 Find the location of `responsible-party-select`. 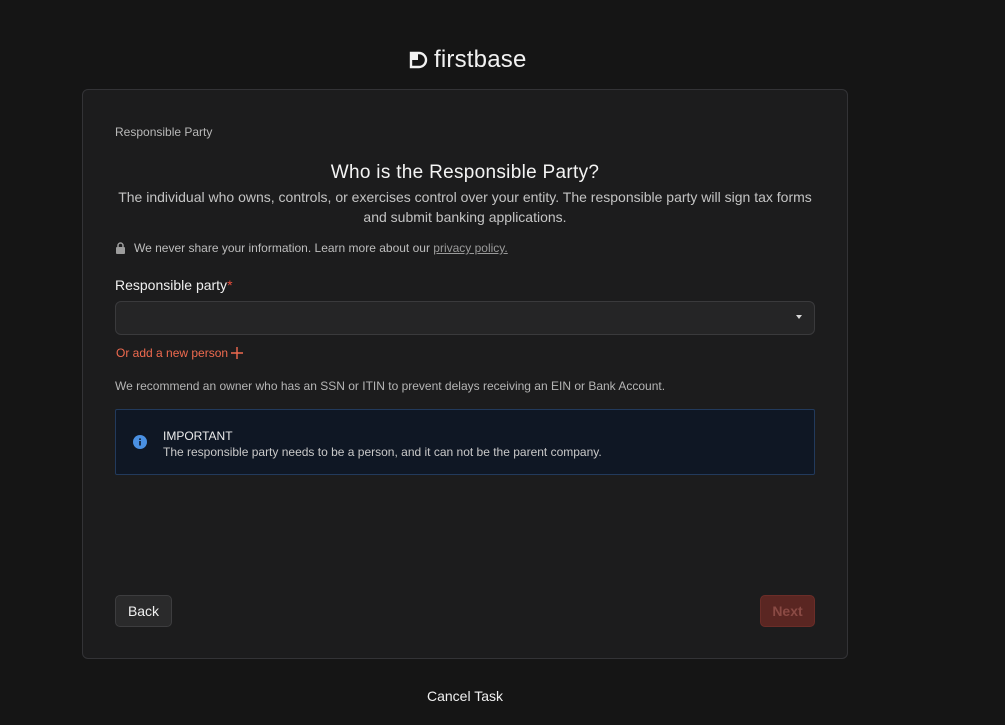

responsible-party-select is located at coordinates (465, 318).